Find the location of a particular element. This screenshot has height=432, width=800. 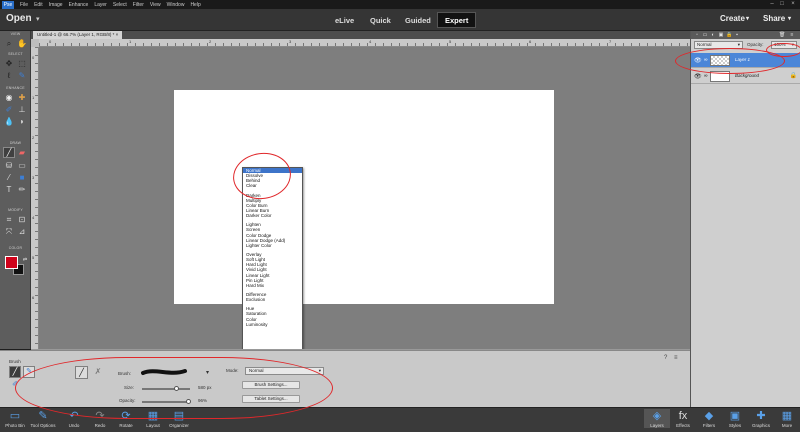

recompose-tool-icon: ⊡ is located at coordinates (22, 219).